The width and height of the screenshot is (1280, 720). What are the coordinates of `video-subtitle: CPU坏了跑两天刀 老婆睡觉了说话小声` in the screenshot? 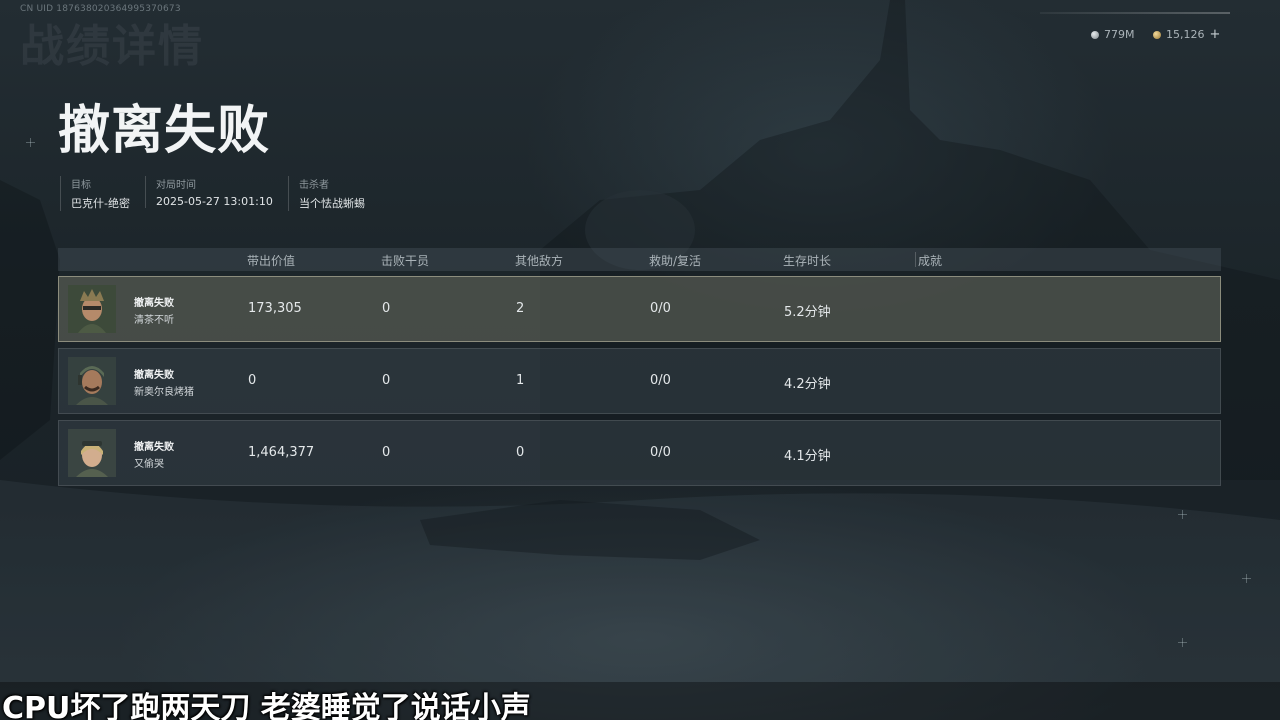 It's located at (266, 705).